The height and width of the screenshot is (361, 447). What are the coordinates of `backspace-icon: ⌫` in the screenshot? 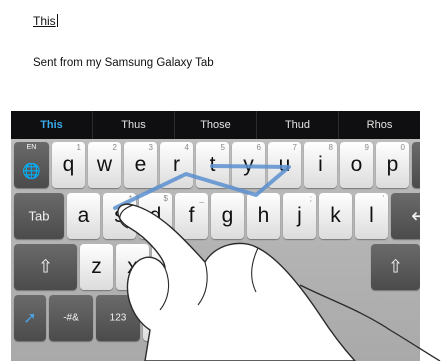 It's located at (416, 165).